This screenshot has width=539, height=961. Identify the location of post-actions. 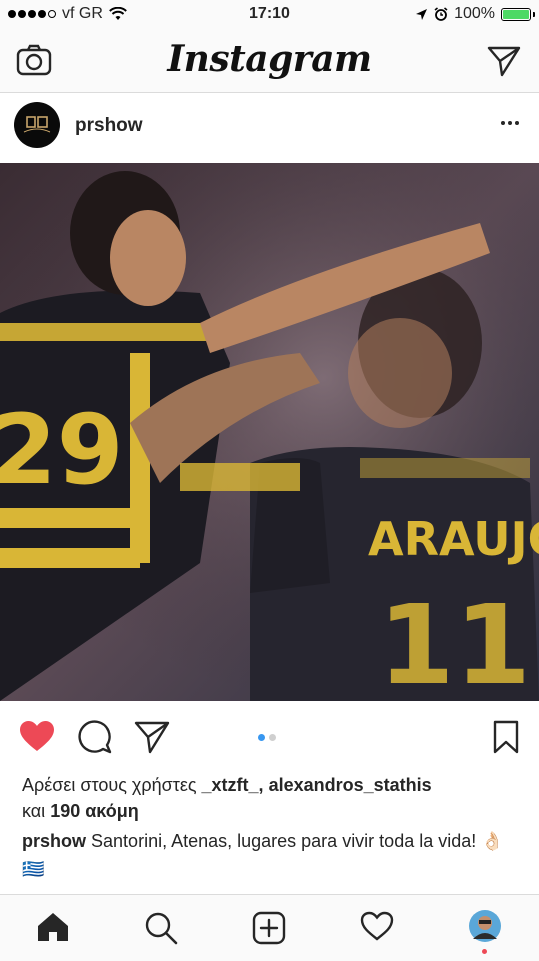
(269, 733).